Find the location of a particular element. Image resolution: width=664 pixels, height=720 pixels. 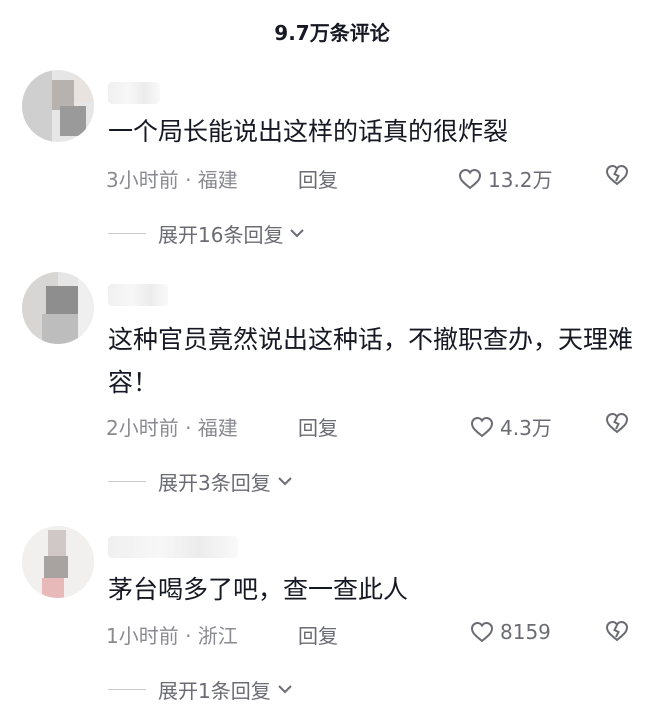

expand-replies-label: 展开16条回复 is located at coordinates (221, 234).